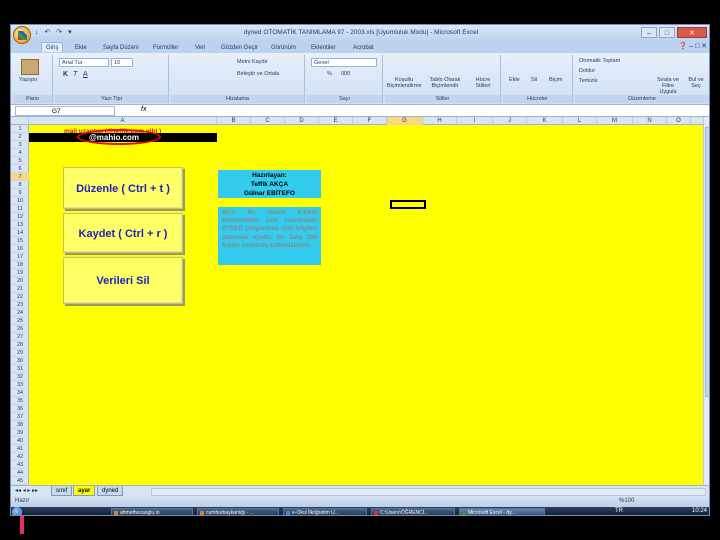  I want to click on column-header-i: I, so click(475, 121).